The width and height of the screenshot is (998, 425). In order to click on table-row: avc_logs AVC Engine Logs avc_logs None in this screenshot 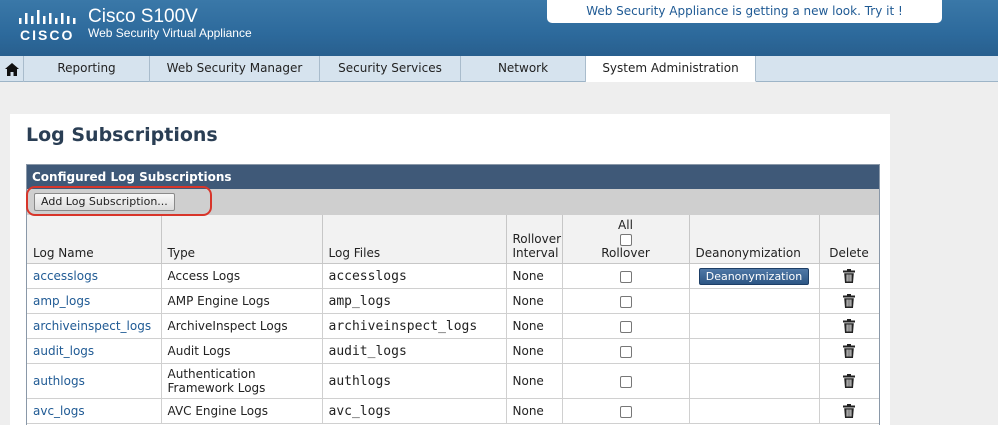, I will do `click(453, 411)`.